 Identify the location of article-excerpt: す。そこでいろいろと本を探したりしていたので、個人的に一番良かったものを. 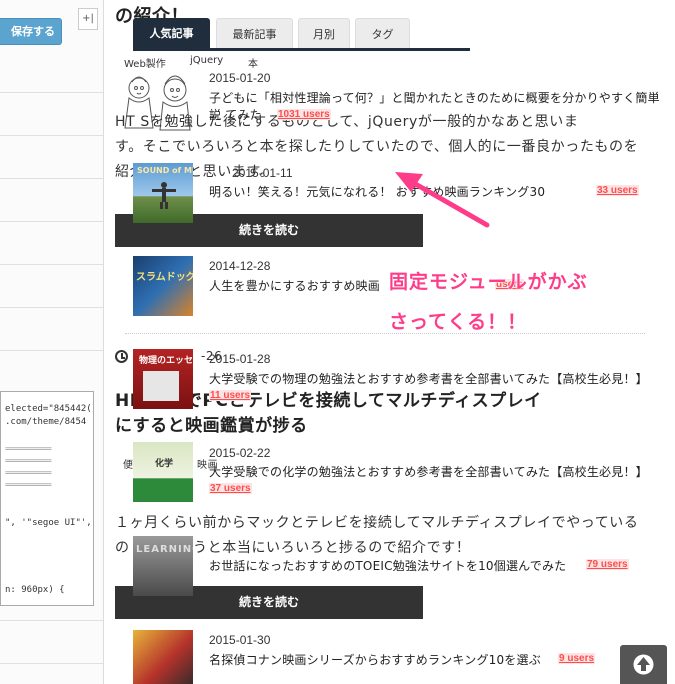
(377, 147).